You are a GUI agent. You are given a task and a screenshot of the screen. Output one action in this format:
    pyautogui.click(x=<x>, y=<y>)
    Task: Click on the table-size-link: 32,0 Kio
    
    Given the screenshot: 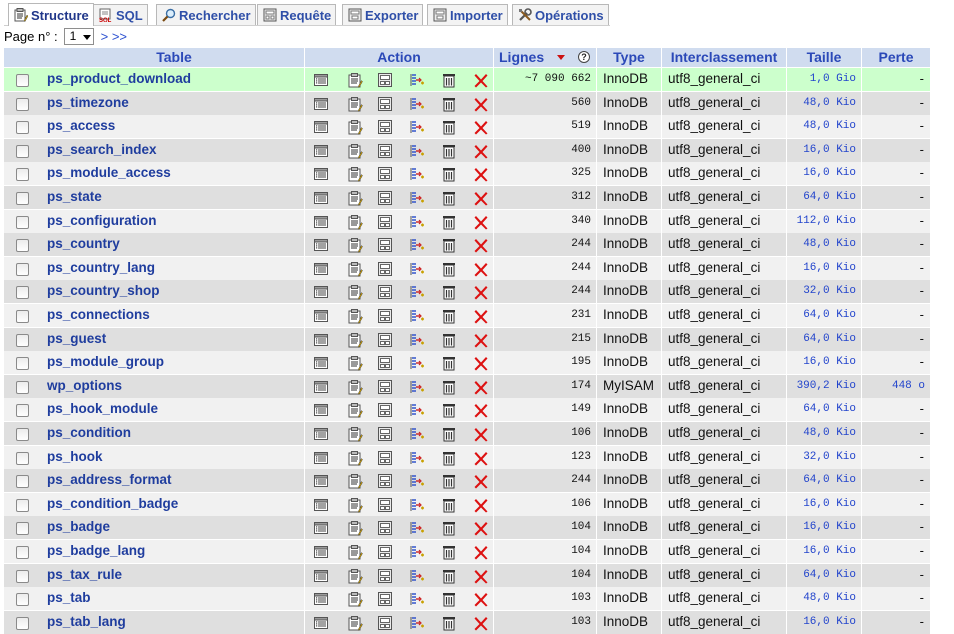 What is the action you would take?
    pyautogui.click(x=829, y=291)
    